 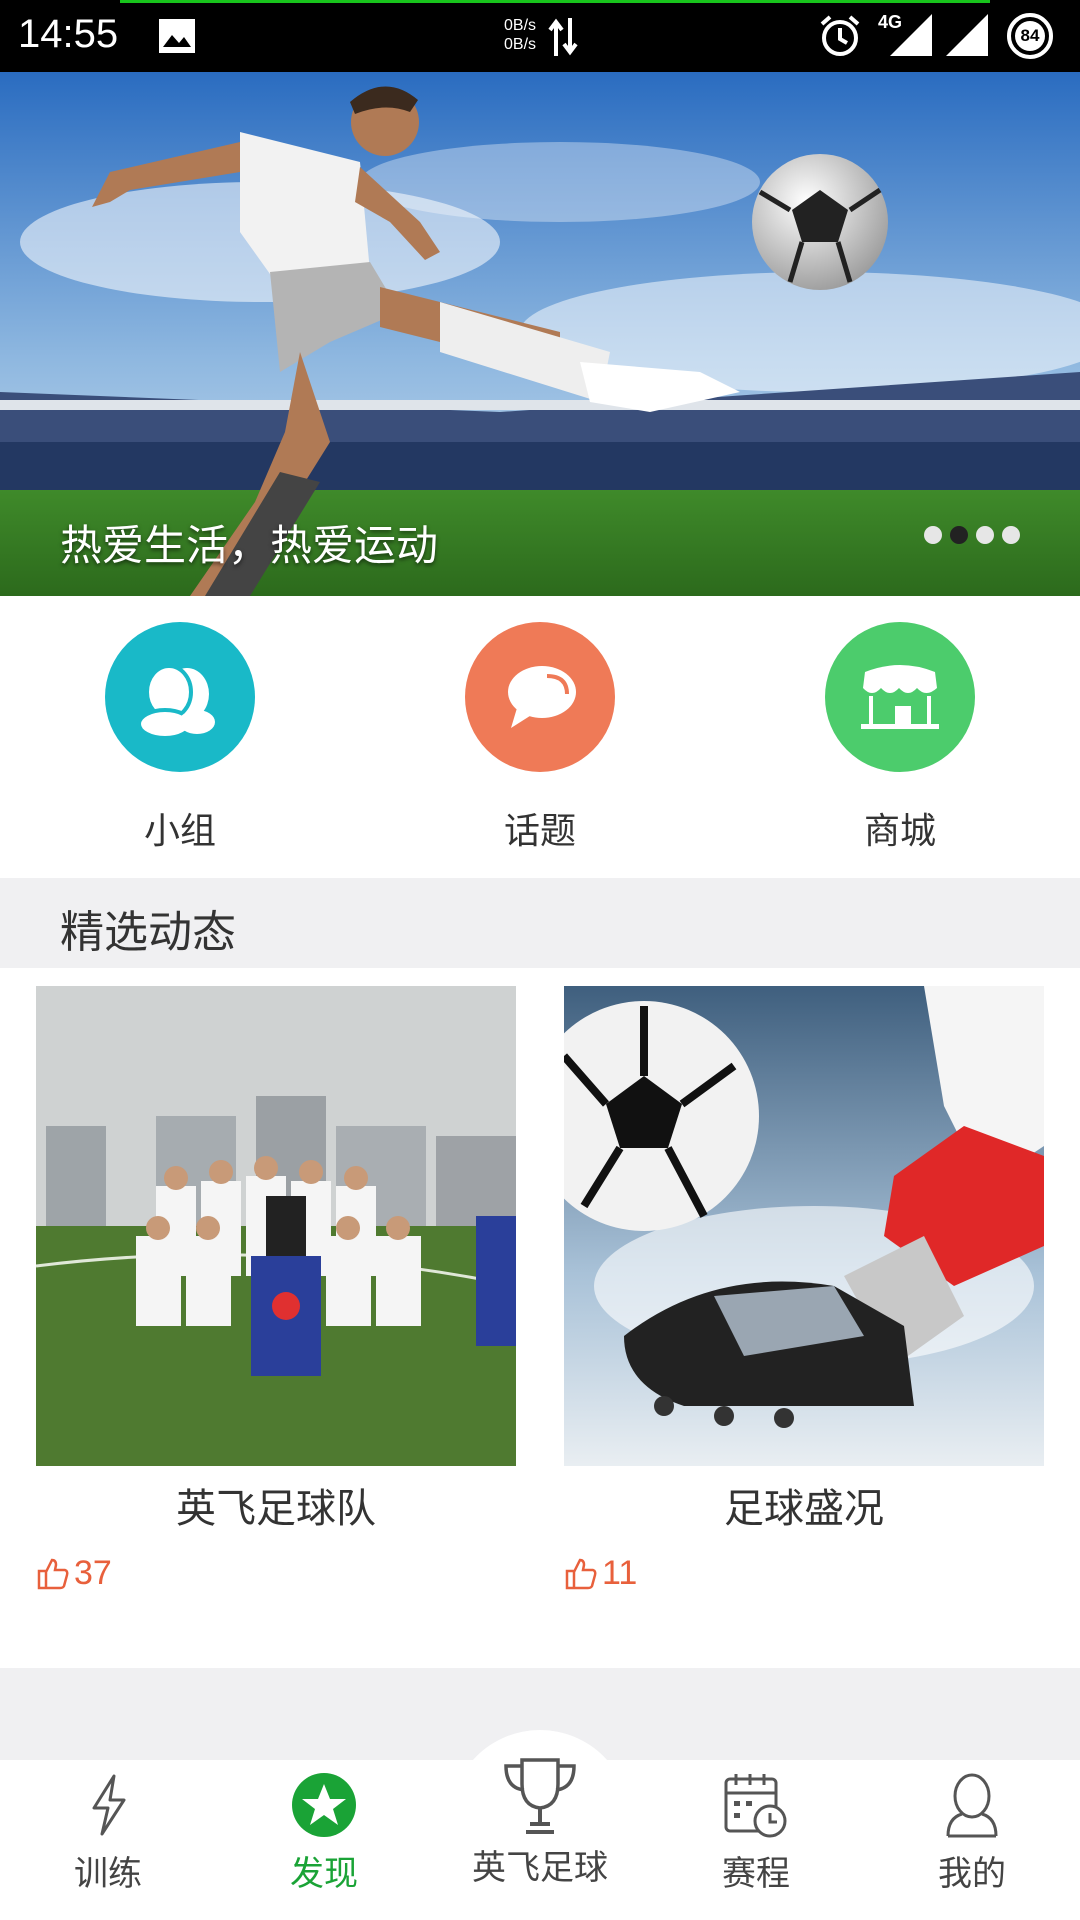 I want to click on entry-label: 小组, so click(x=179, y=831).